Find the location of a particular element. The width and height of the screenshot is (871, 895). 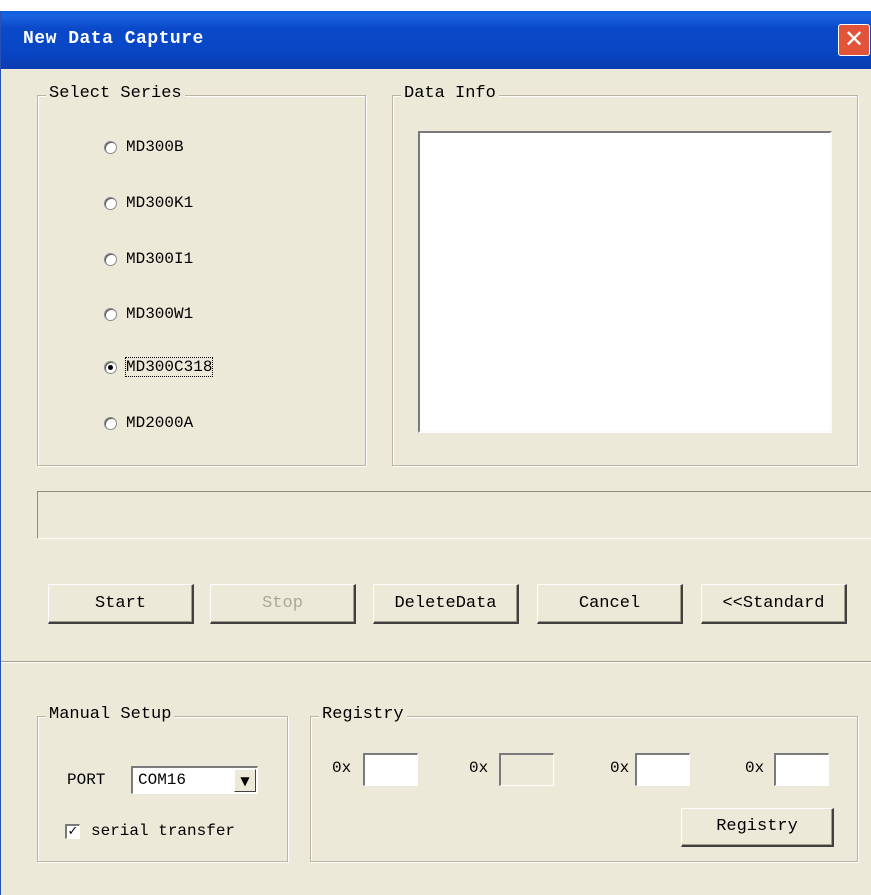

start-button: Start is located at coordinates (121, 604).